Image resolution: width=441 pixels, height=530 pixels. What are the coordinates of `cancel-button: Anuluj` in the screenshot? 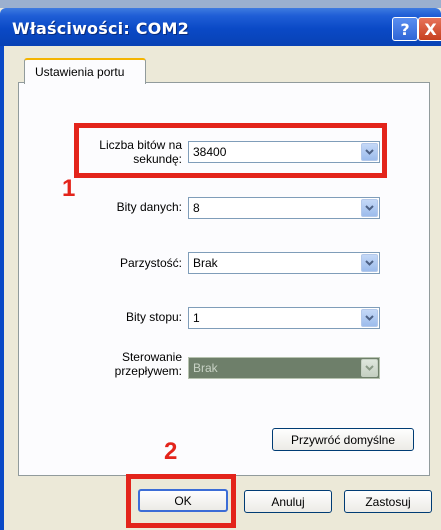 It's located at (288, 501).